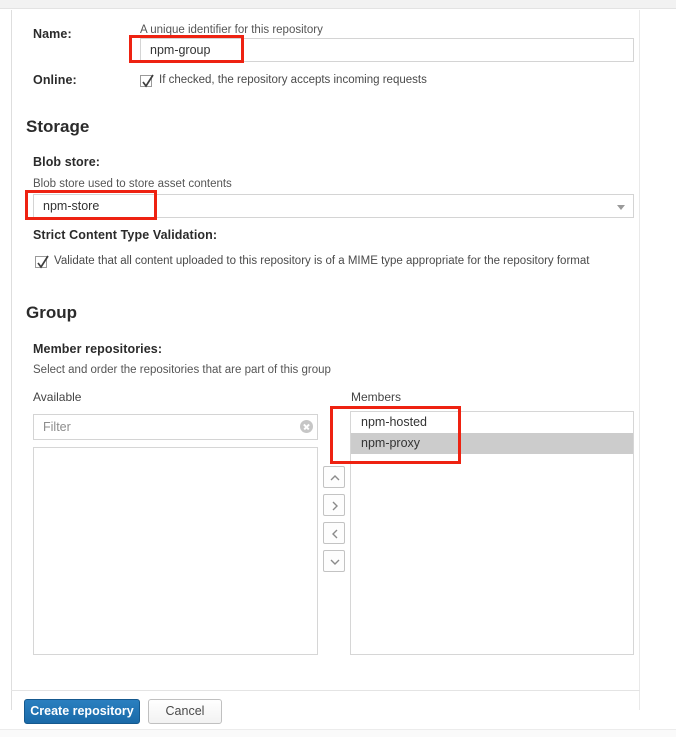 This screenshot has width=676, height=737. Describe the element at coordinates (338, 733) in the screenshot. I see `window-bottom-strip` at that location.